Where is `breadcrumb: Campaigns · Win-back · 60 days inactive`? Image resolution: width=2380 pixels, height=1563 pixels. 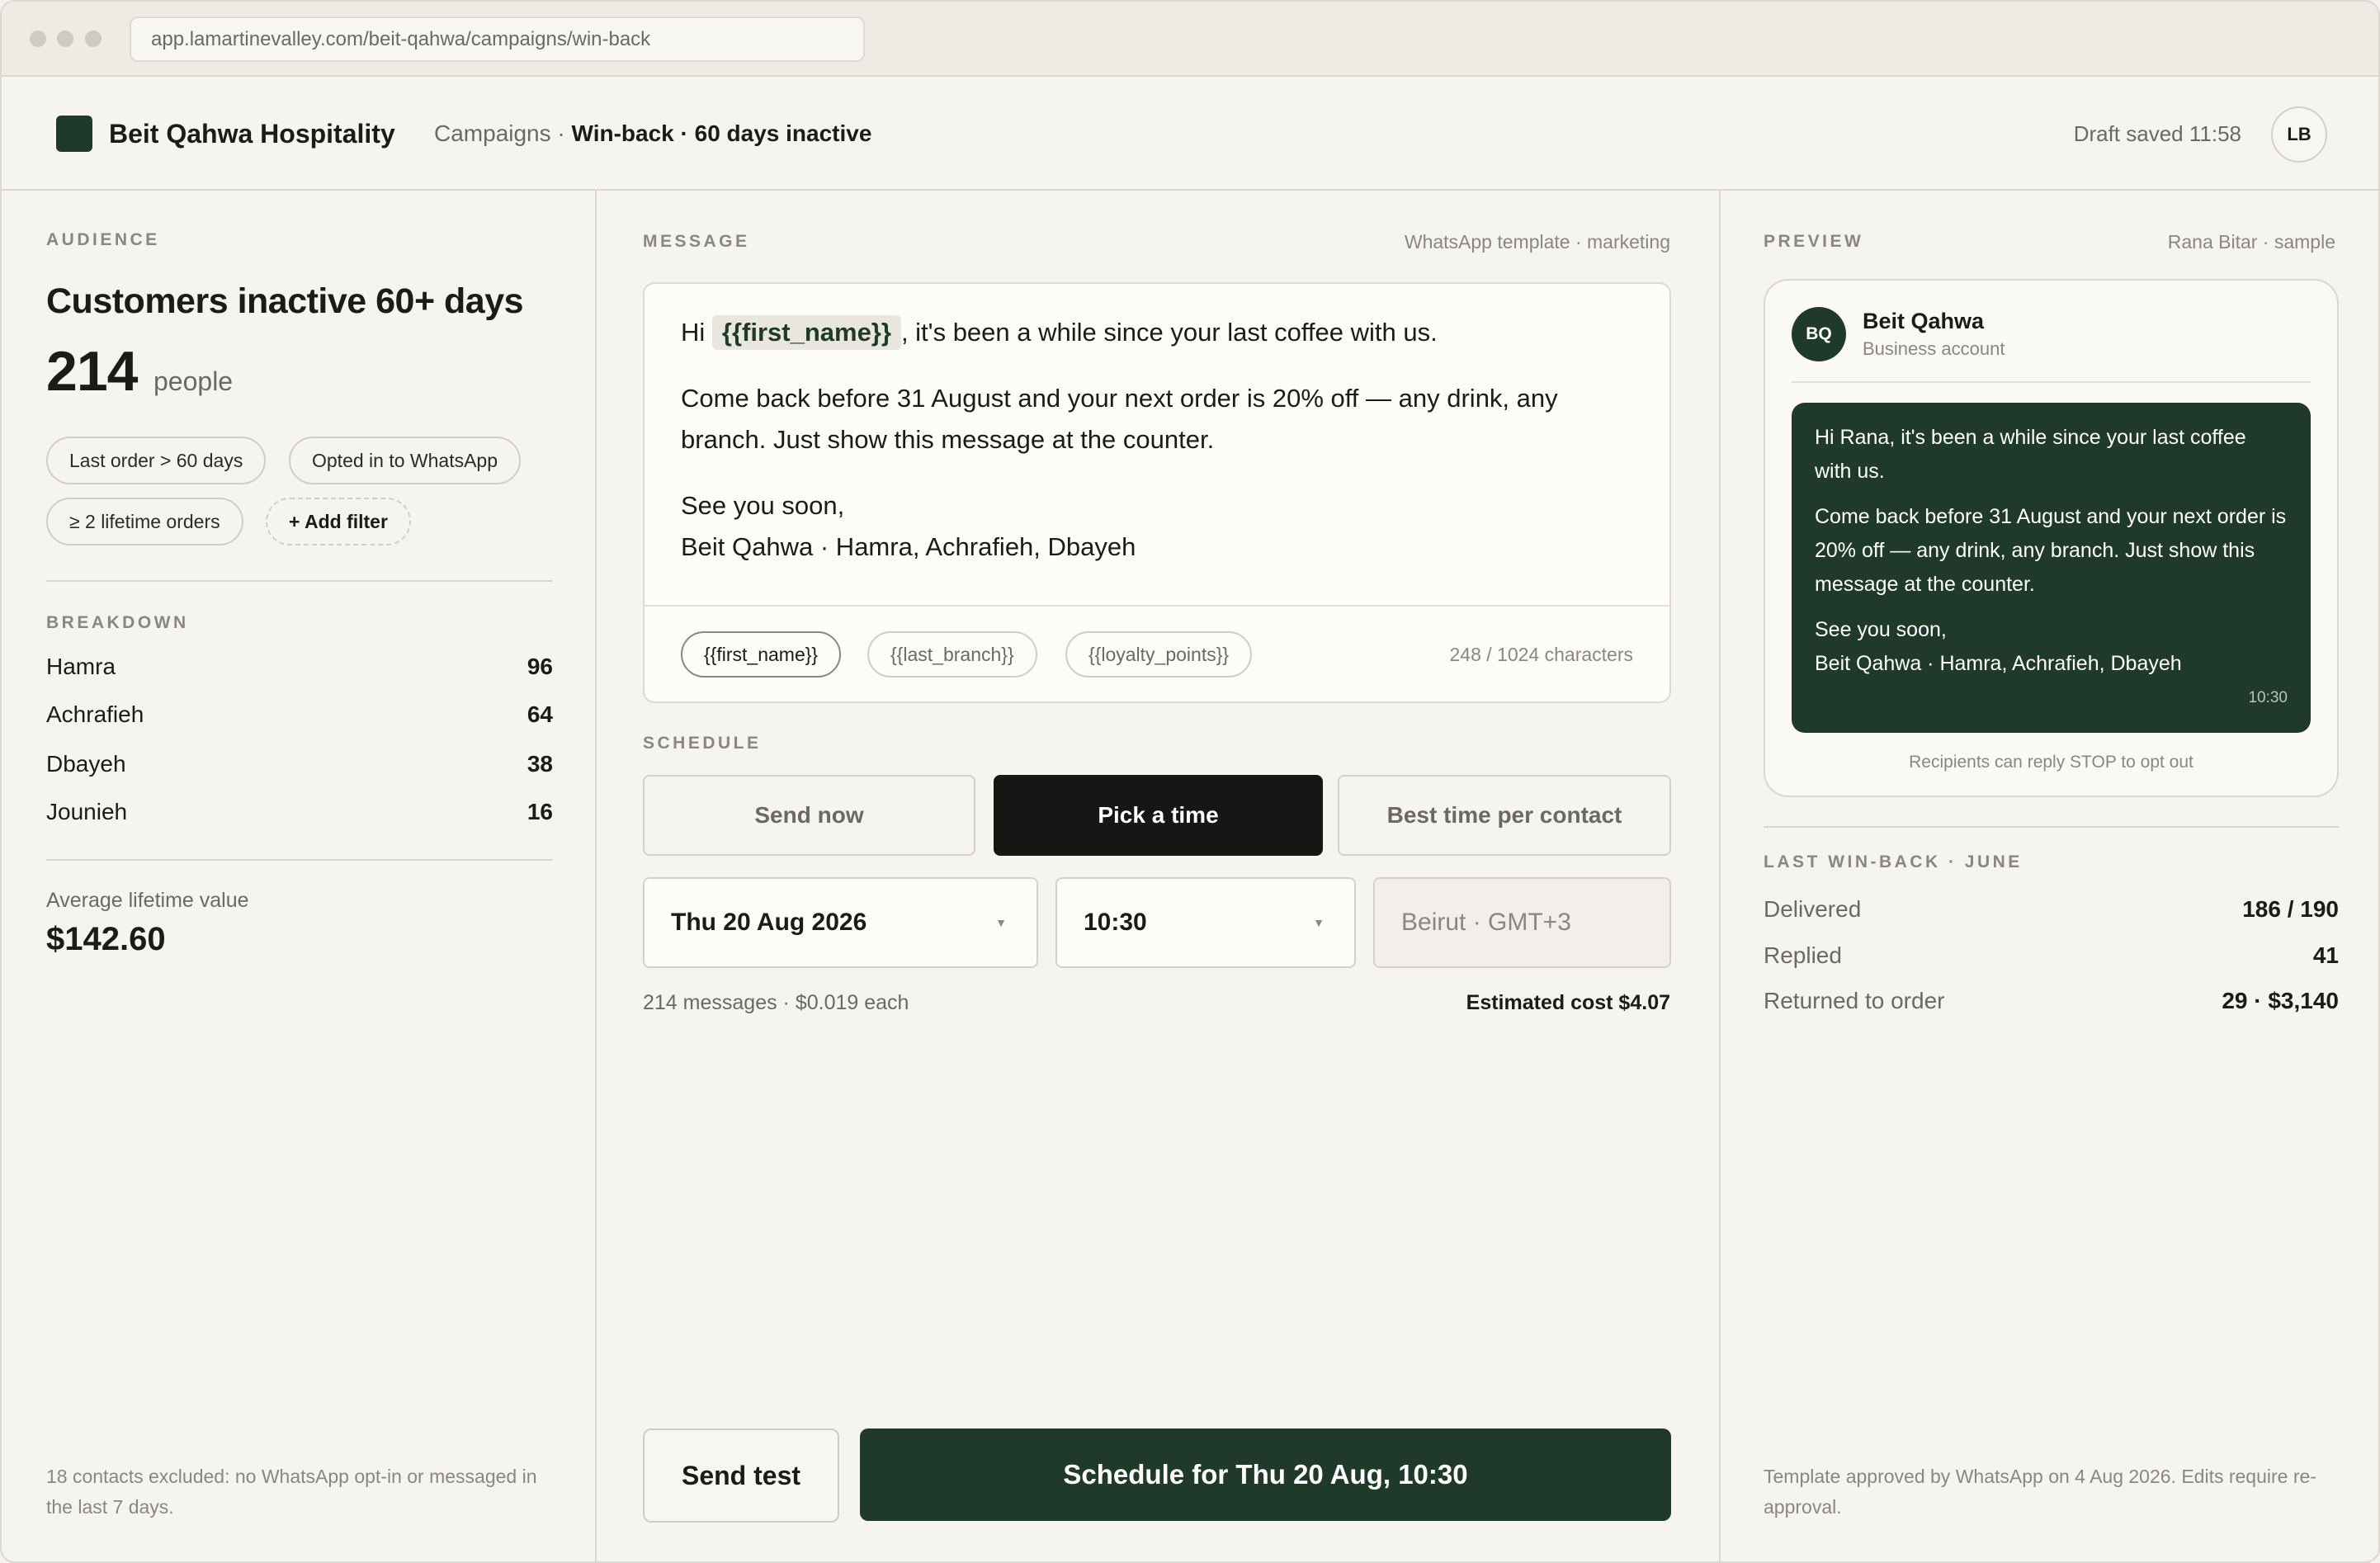 breadcrumb: Campaigns · Win-back · 60 days inactive is located at coordinates (652, 134).